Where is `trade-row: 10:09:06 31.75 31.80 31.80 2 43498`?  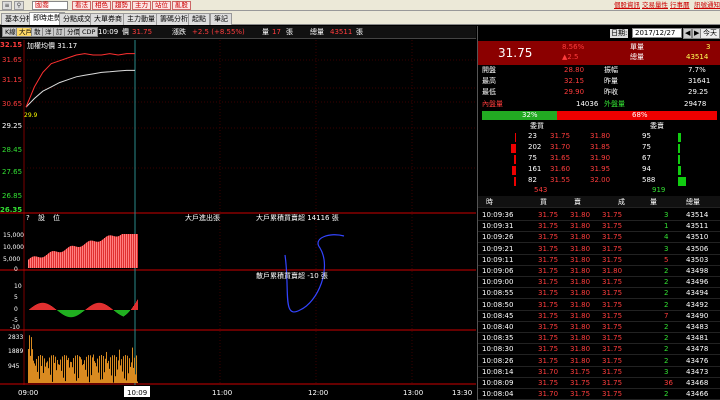
trade-row: 10:09:06 31.75 31.80 31.80 2 43498 is located at coordinates (599, 271).